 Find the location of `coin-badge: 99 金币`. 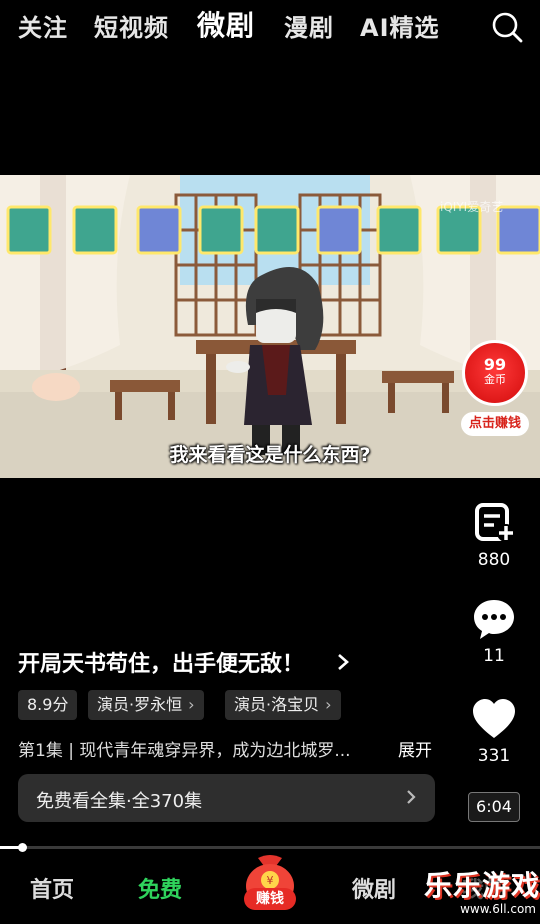

coin-badge: 99 金币 is located at coordinates (495, 373).